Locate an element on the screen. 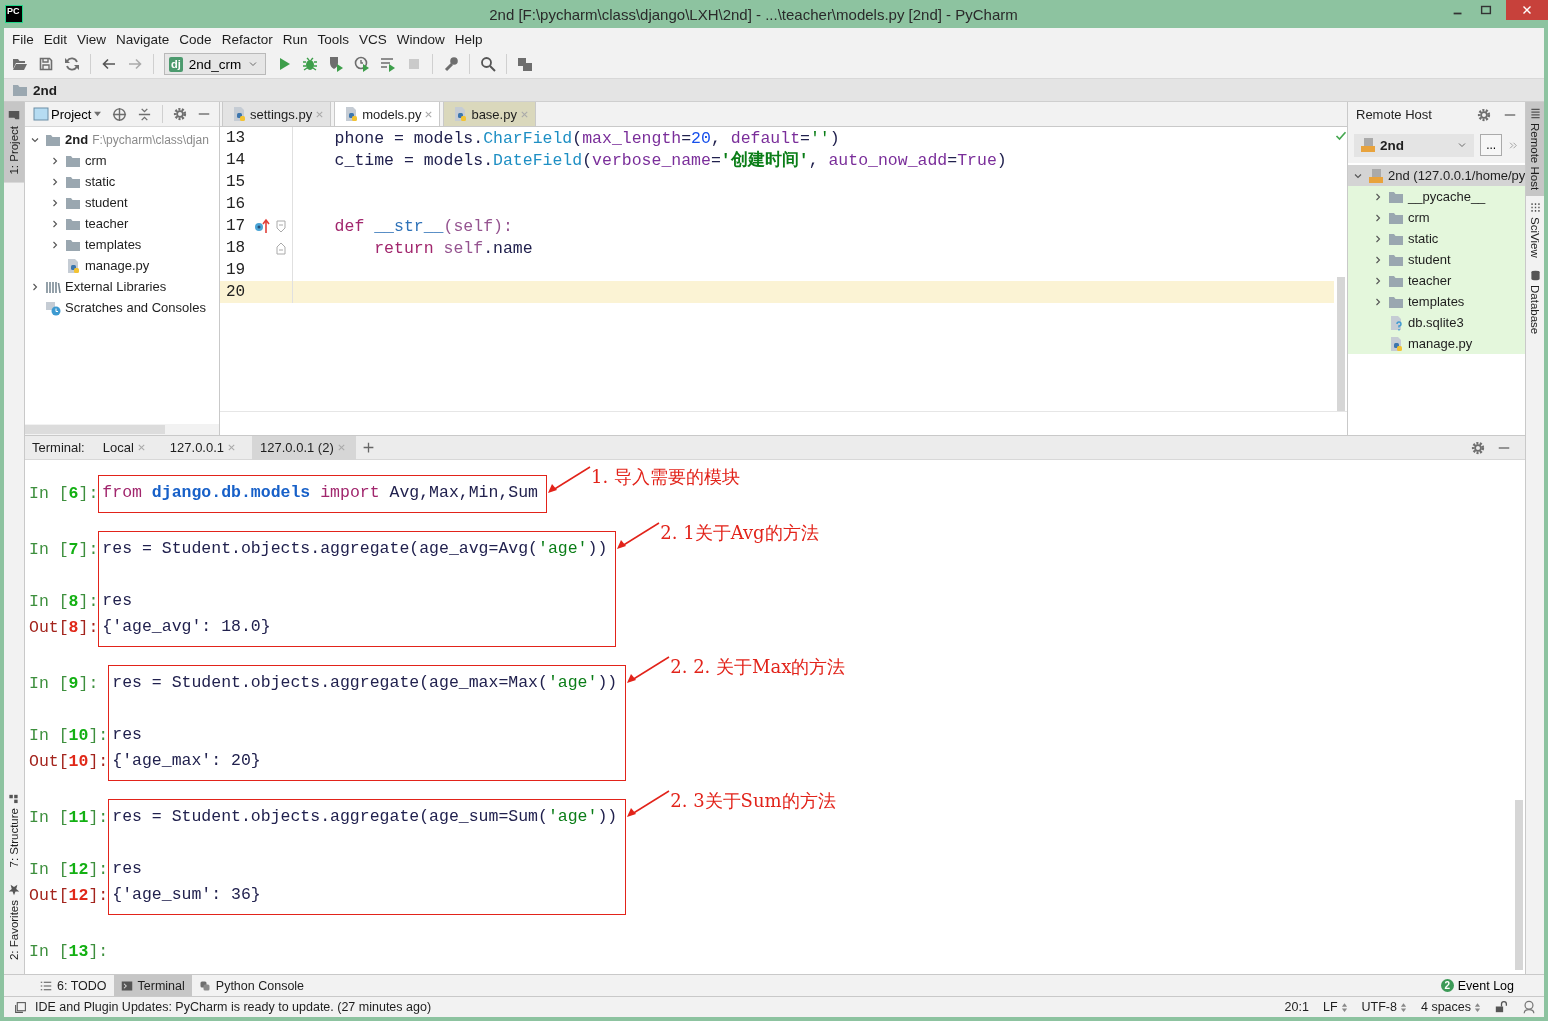 This screenshot has height=1021, width=1548. status-item: 20:1 is located at coordinates (1296, 1007).